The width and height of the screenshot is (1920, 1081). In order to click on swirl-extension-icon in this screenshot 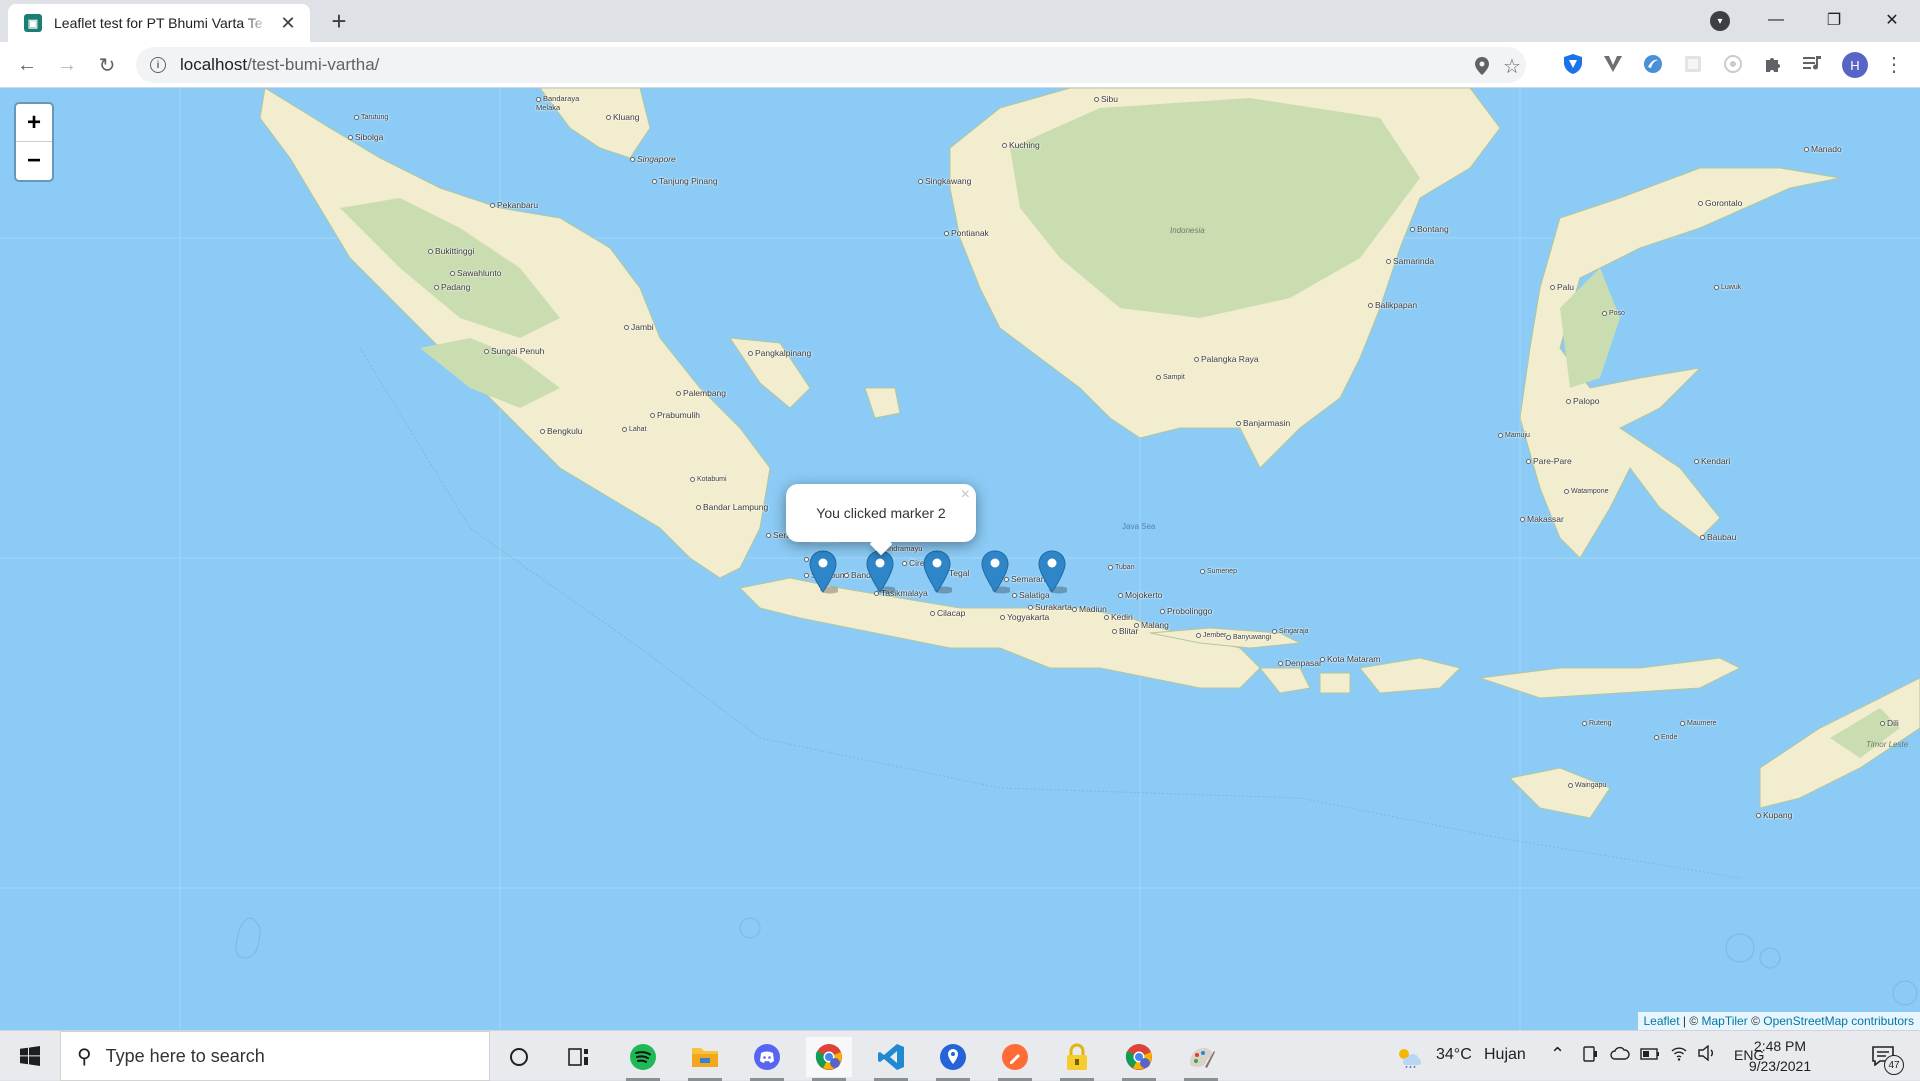, I will do `click(1653, 64)`.